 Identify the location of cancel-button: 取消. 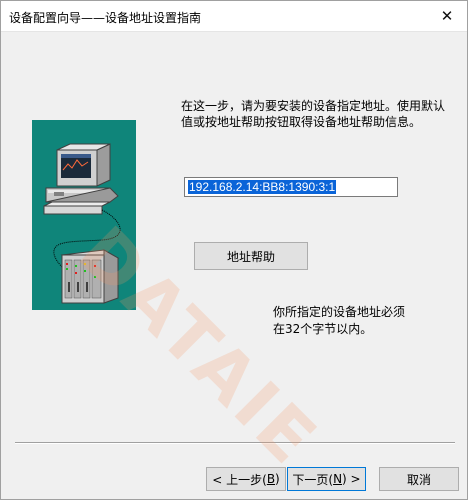
(419, 479).